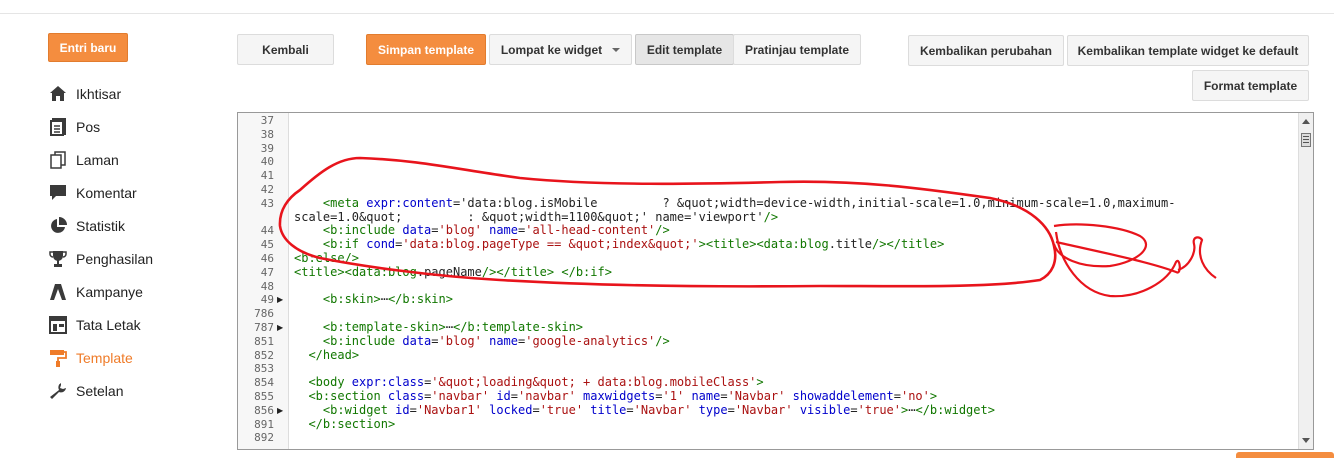 This screenshot has width=1334, height=458. I want to click on sidebar-item-comments: Komentar, so click(100, 192).